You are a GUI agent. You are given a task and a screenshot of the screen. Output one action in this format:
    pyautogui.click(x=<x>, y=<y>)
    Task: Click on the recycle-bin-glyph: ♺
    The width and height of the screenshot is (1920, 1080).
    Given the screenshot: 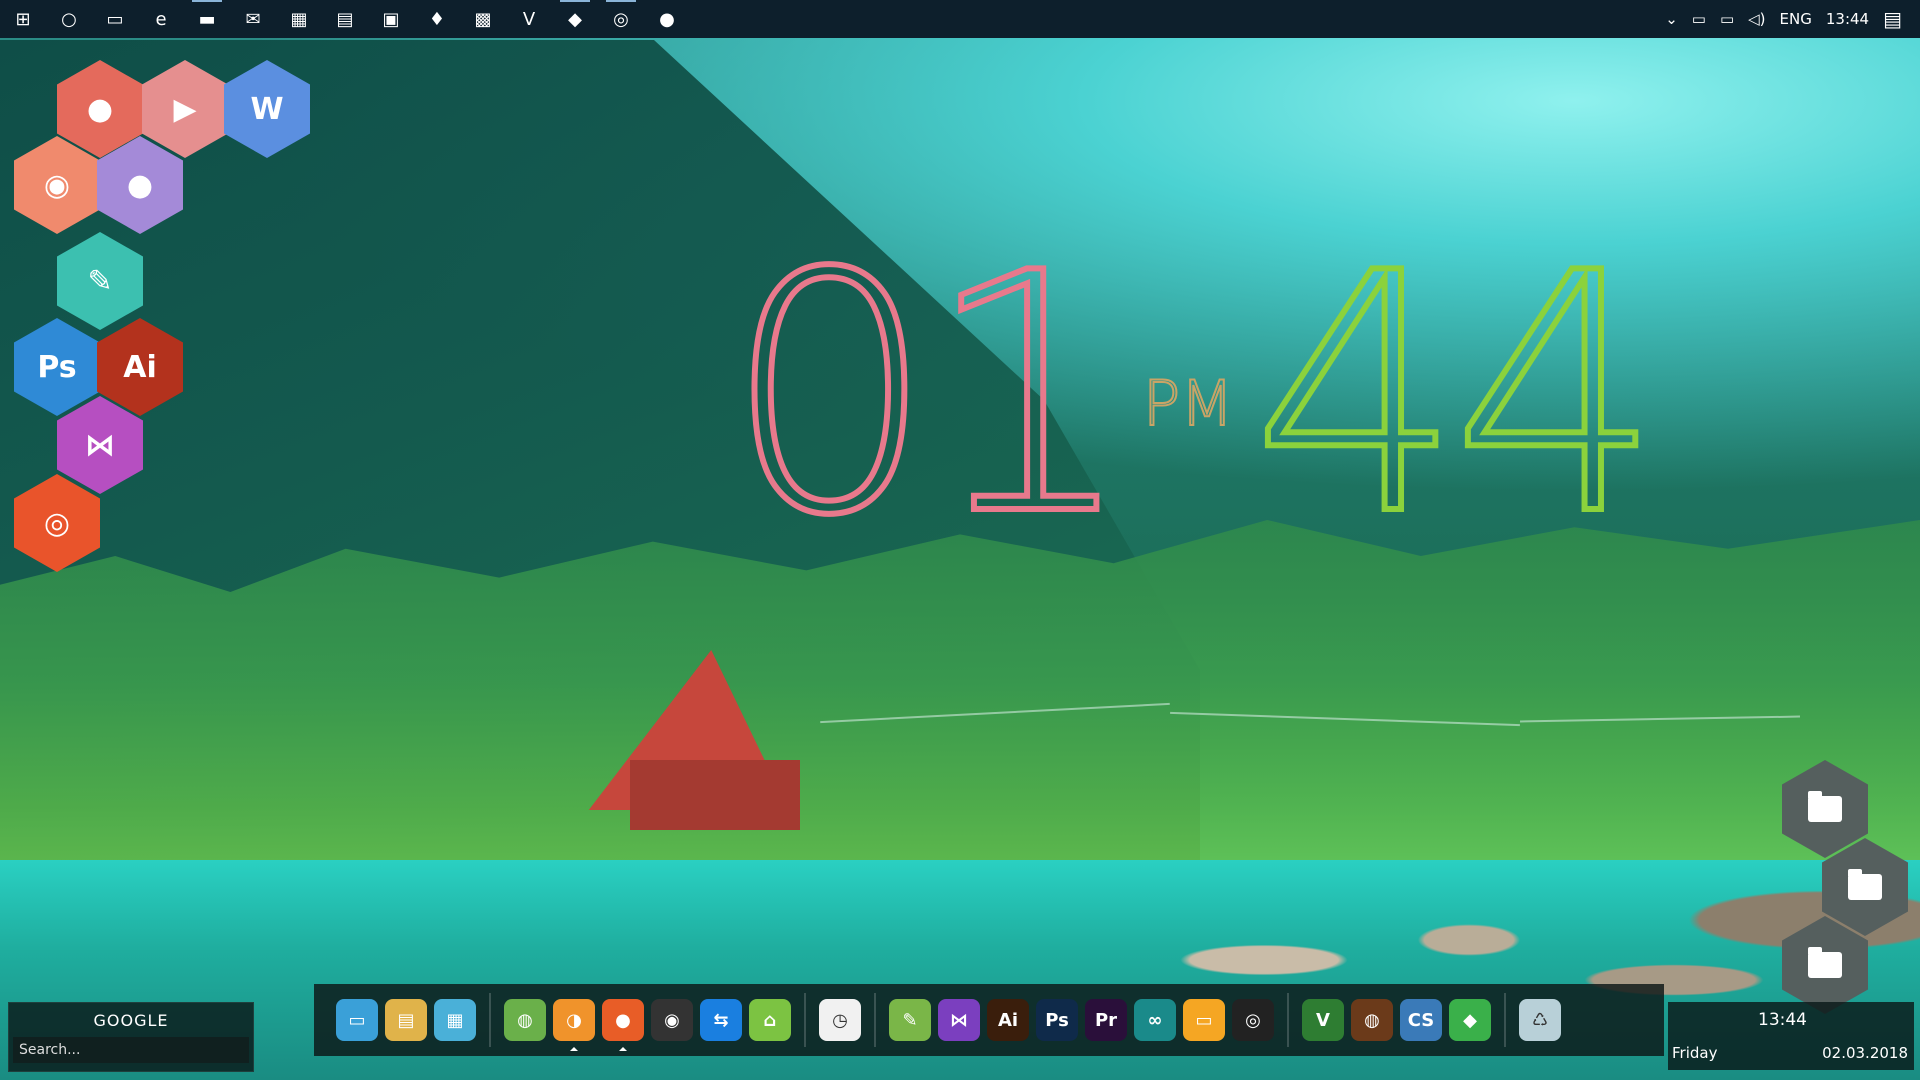 What is the action you would take?
    pyautogui.click(x=1540, y=1020)
    